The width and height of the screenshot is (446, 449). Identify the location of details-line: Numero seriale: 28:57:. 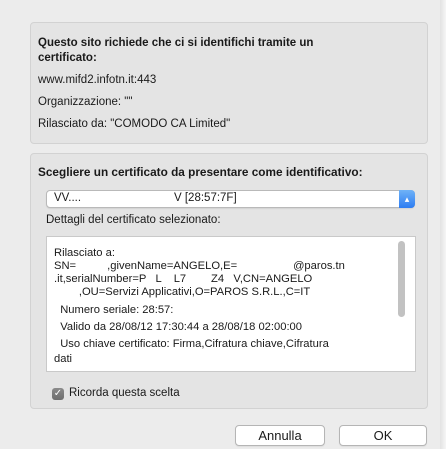
(114, 310).